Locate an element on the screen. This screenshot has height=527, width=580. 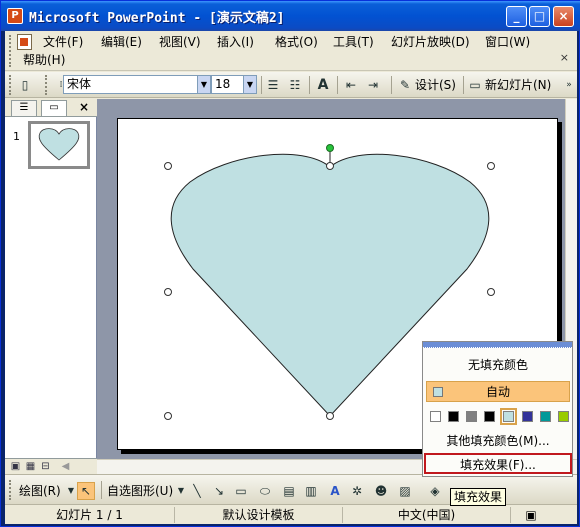
slide-thumbnail is located at coordinates (59, 145).